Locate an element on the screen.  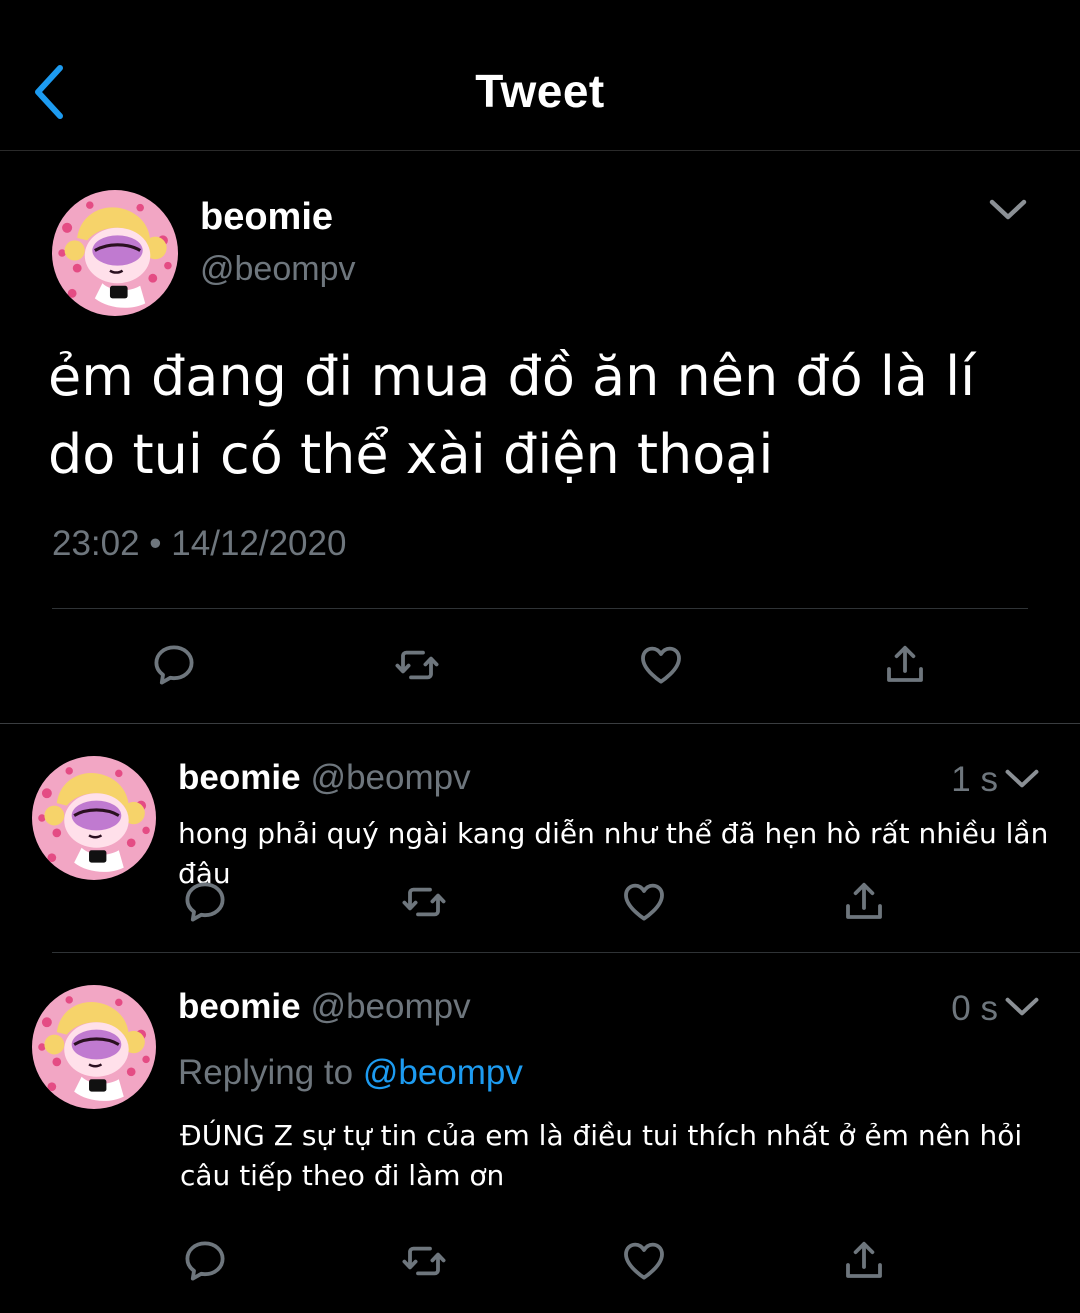
replying-label: Replying to is located at coordinates (266, 1072).